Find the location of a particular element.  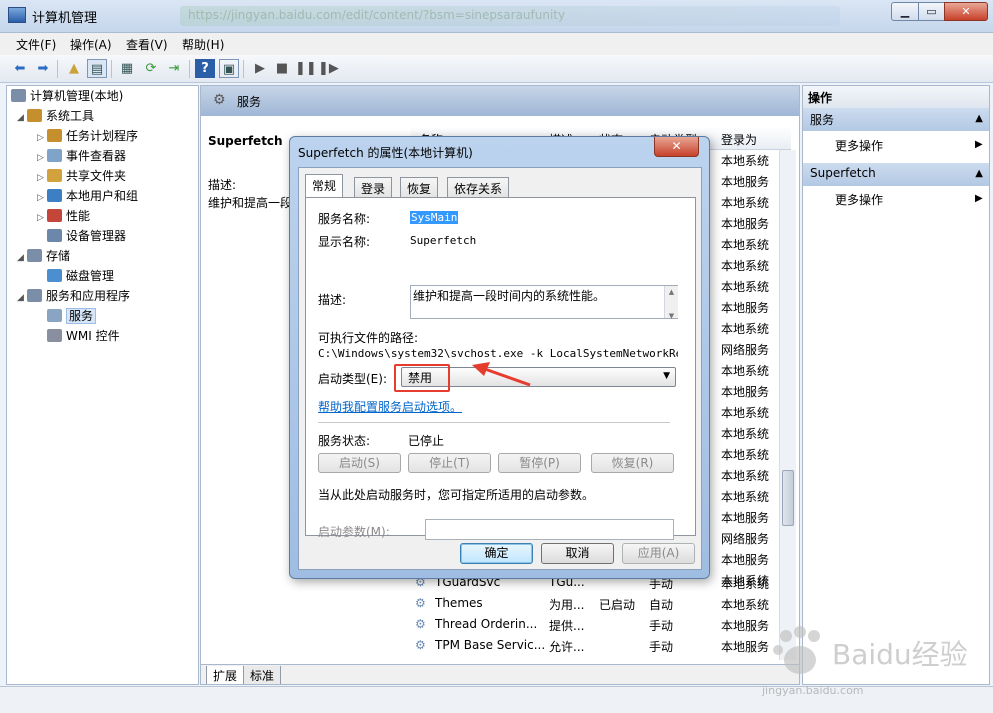

minimize-button: ▁ is located at coordinates (905, 11).